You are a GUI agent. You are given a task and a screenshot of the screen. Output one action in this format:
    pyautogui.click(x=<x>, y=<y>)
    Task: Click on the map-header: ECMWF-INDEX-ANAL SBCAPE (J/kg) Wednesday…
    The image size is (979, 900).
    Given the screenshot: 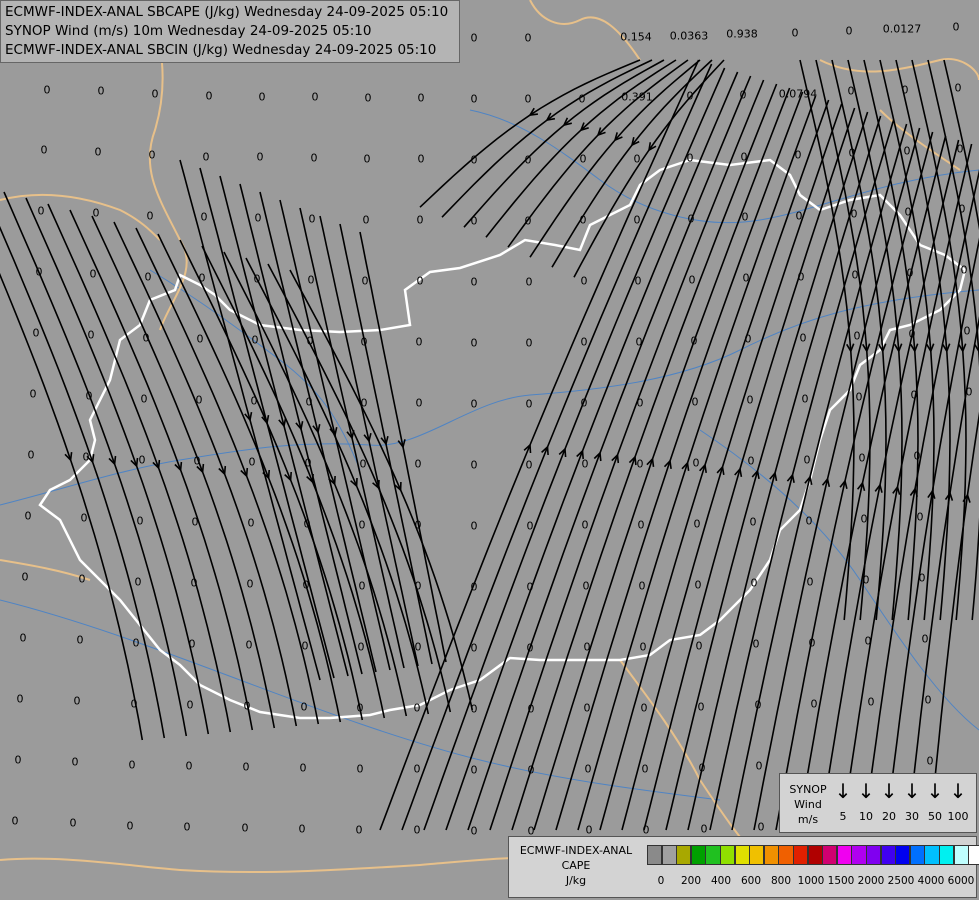 What is the action you would take?
    pyautogui.click(x=230, y=31)
    